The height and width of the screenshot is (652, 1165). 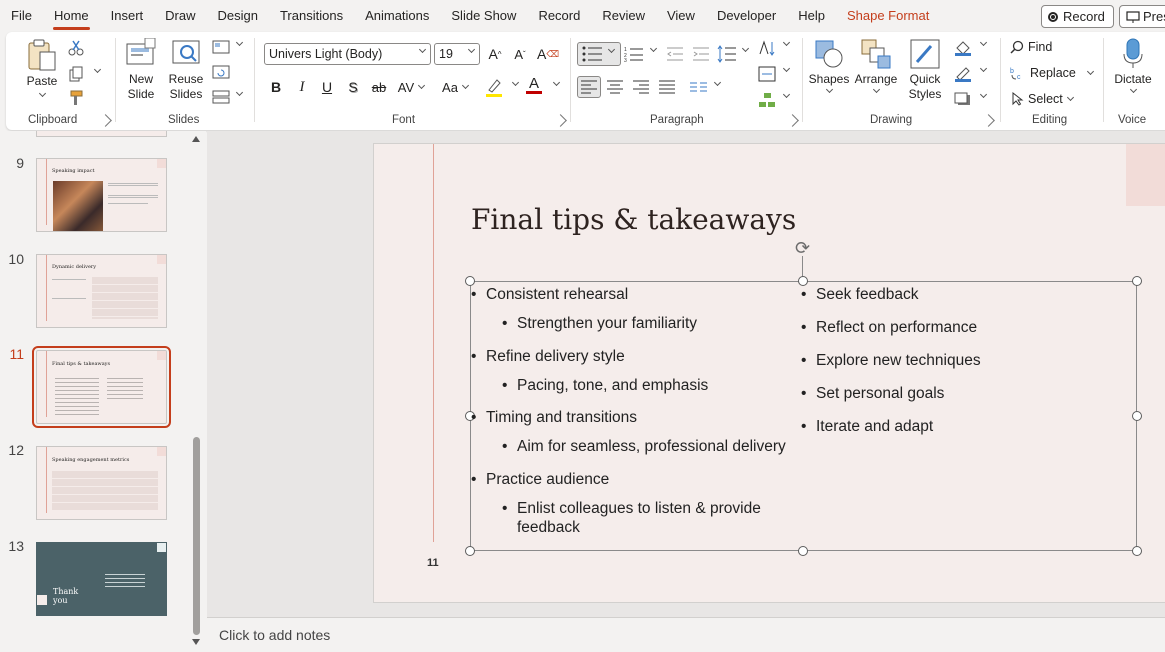 I want to click on decrease-indent-icon, so click(x=675, y=54).